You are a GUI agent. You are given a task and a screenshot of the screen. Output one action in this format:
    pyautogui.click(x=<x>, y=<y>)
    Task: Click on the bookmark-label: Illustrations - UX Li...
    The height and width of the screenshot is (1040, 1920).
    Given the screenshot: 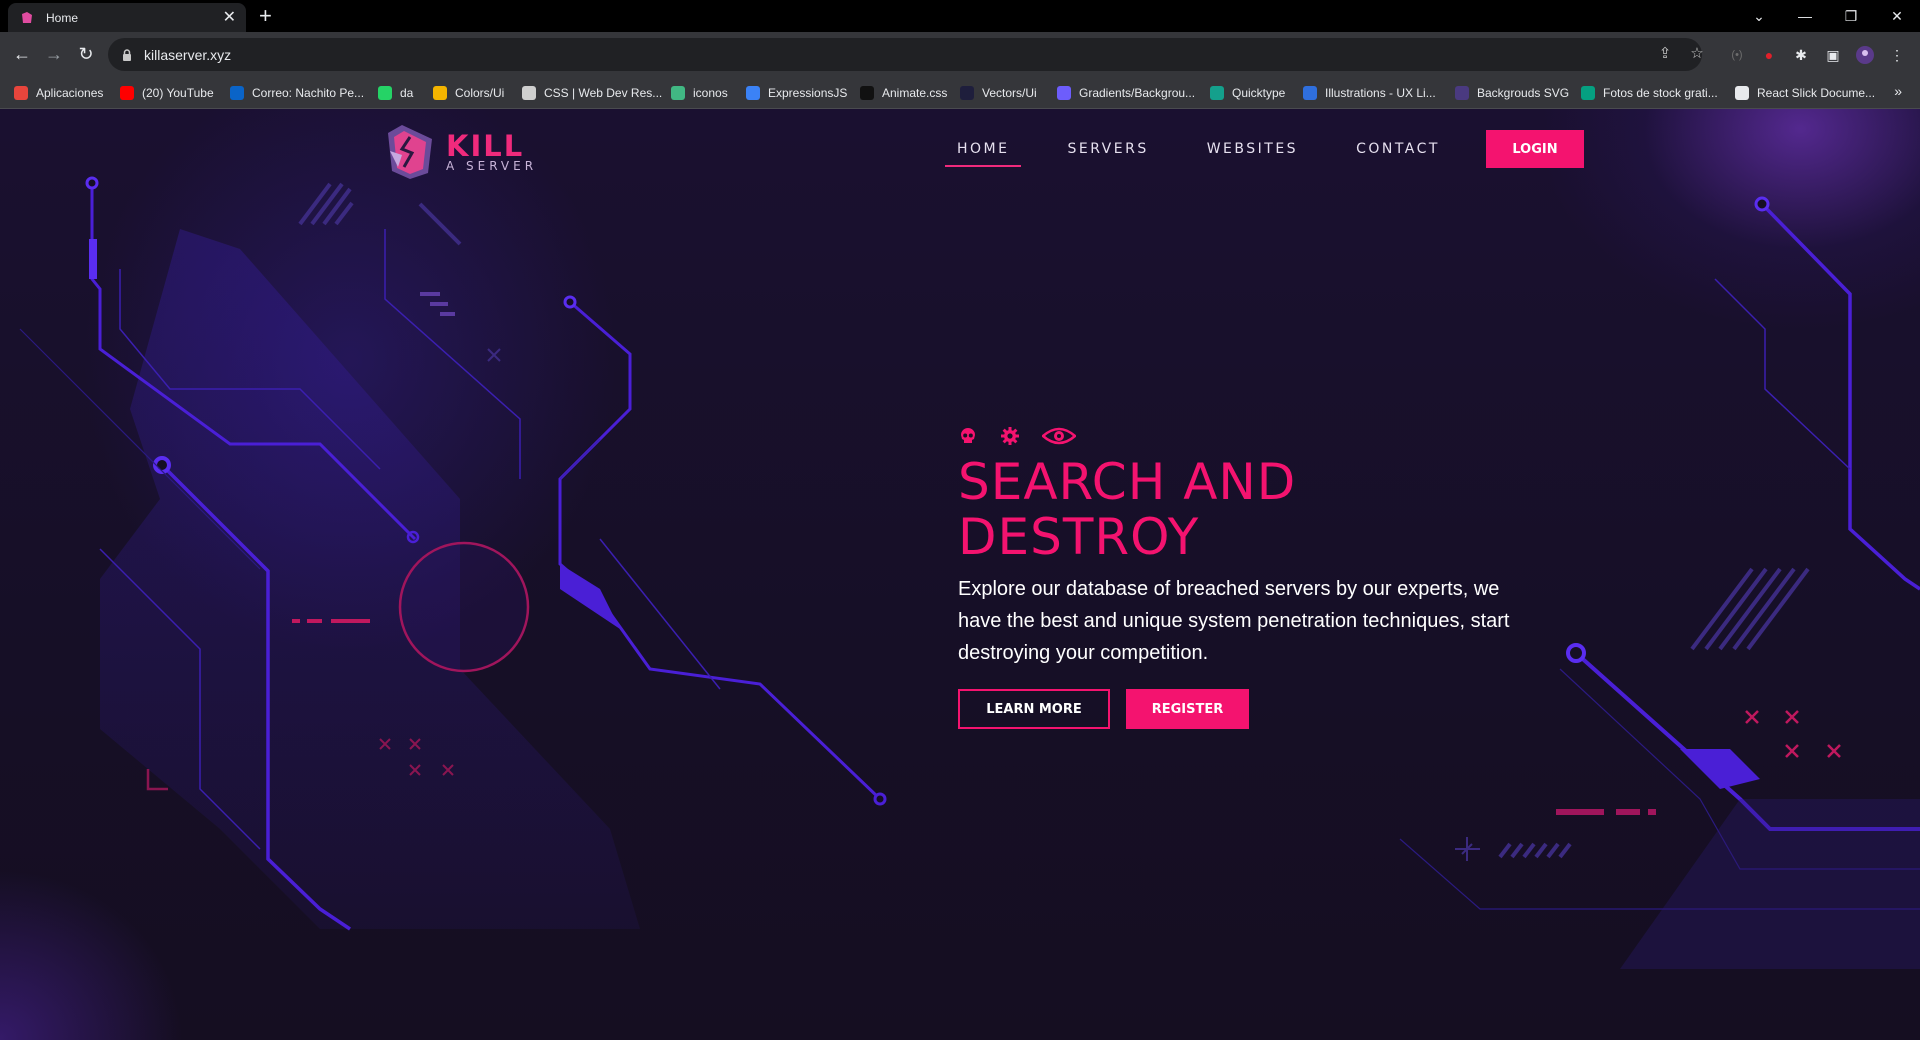 What is the action you would take?
    pyautogui.click(x=1380, y=93)
    